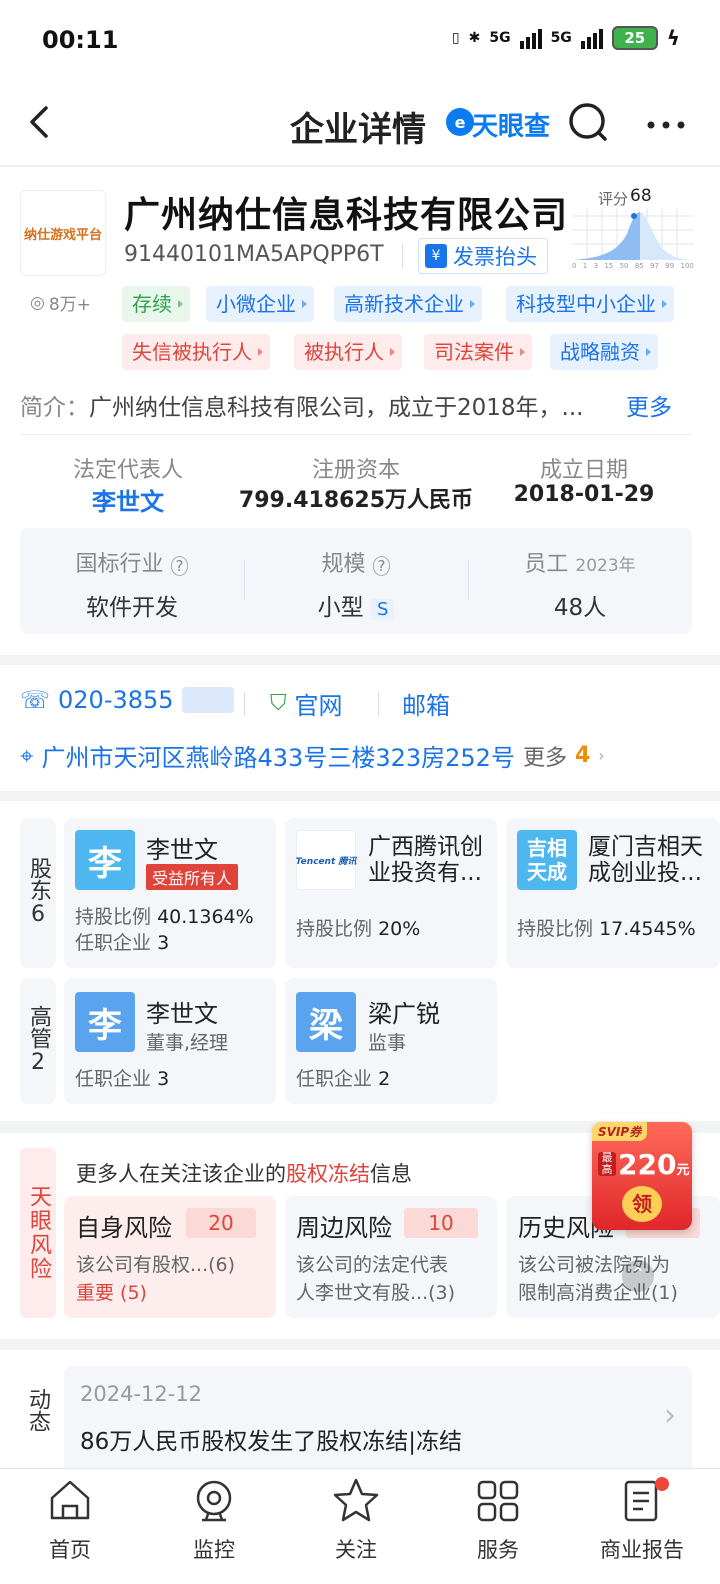  I want to click on executive-role: 监事, so click(387, 1043).